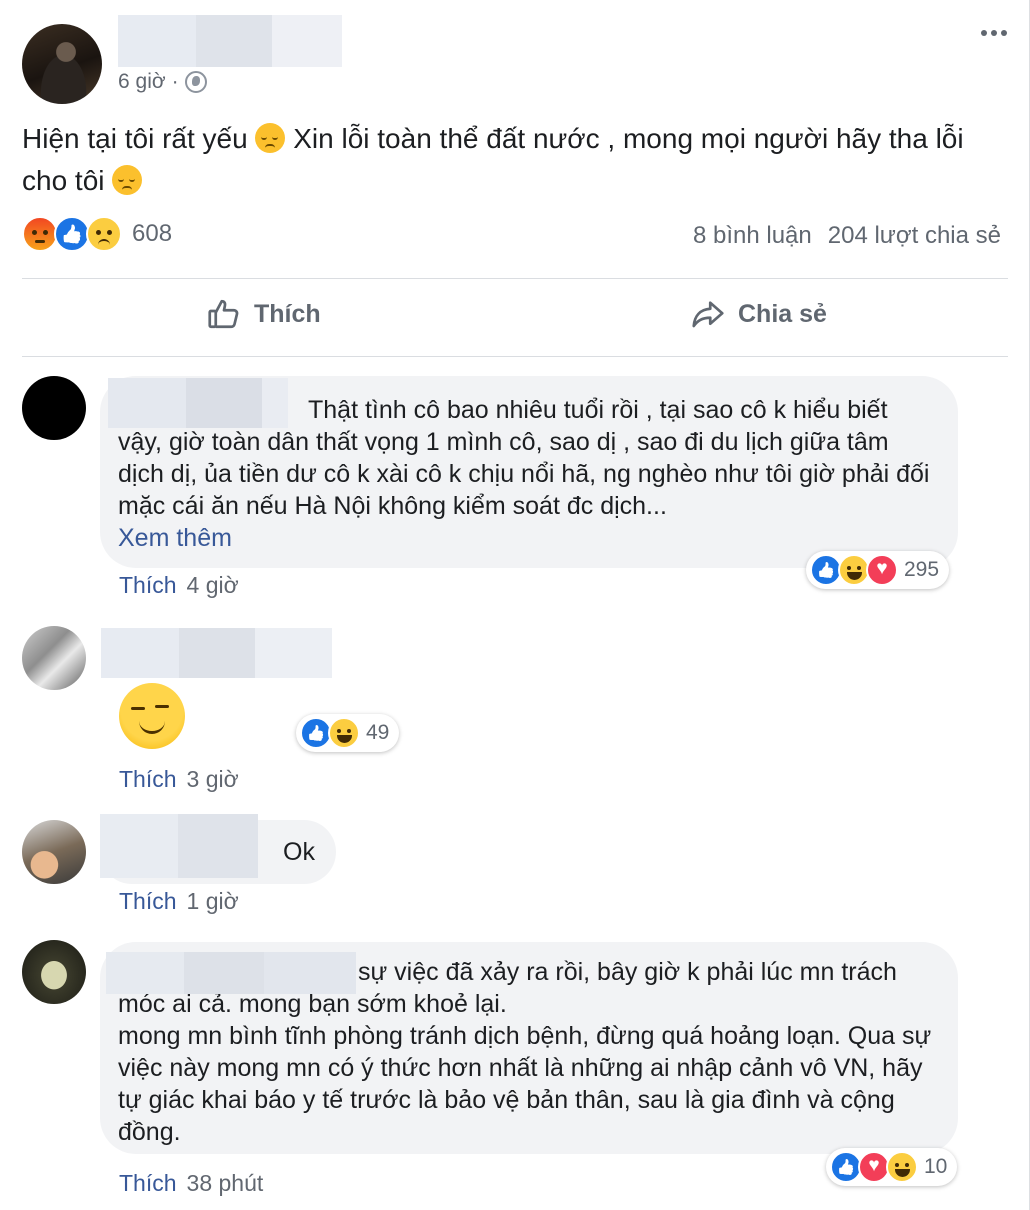 The image size is (1030, 1210). Describe the element at coordinates (287, 313) in the screenshot. I see `like-button-label: Thích` at that location.